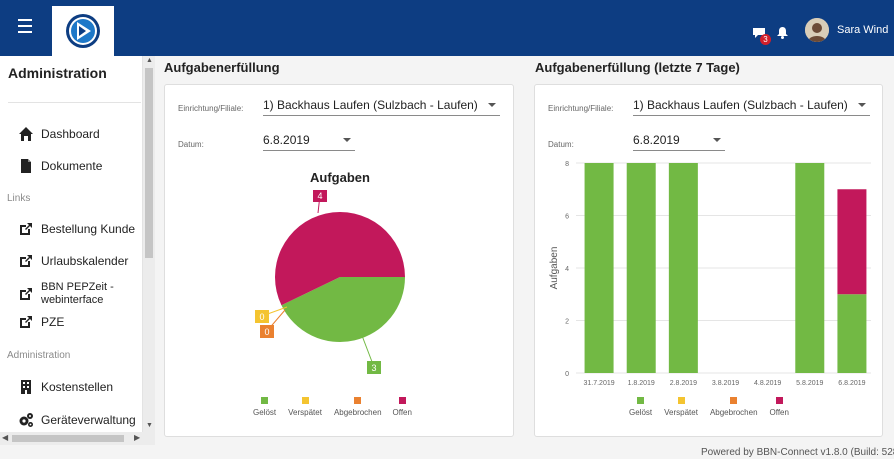 The width and height of the screenshot is (894, 459). Describe the element at coordinates (85, 261) in the screenshot. I see `sidebar-item-label: Urlaubskalender` at that location.